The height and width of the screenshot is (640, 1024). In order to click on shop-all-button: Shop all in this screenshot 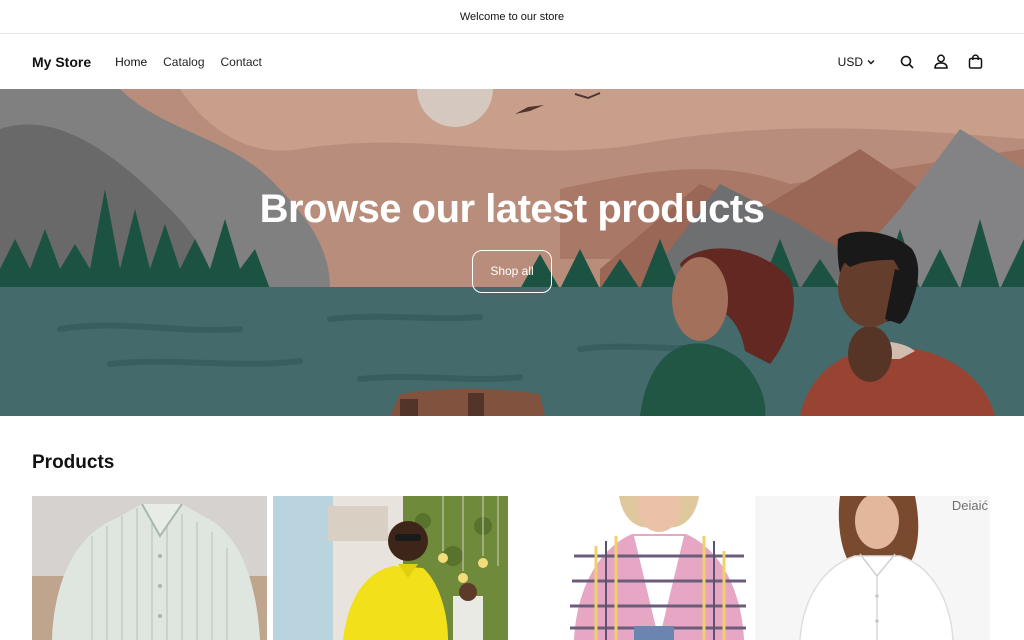, I will do `click(512, 271)`.